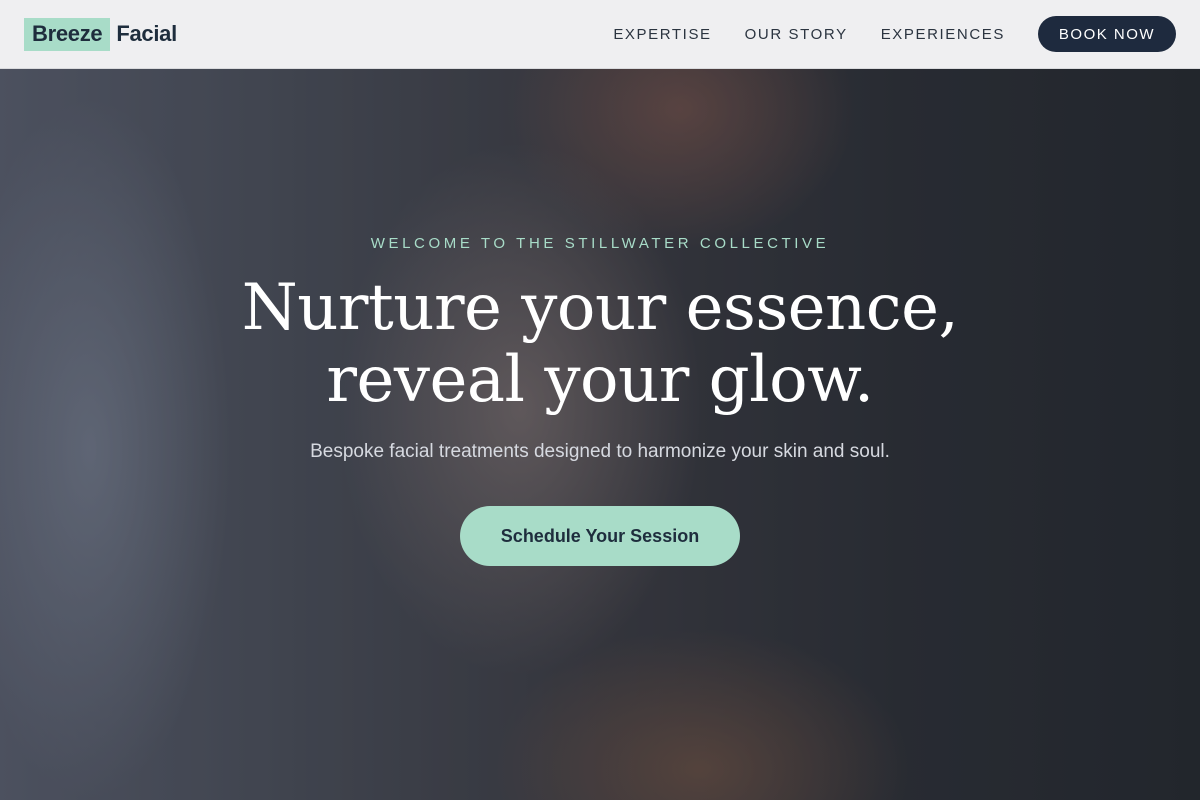 The height and width of the screenshot is (800, 1200). I want to click on hero-headline-line-2: reveal your glow., so click(600, 380).